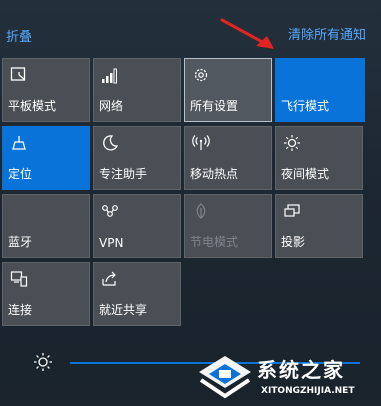 Image resolution: width=381 pixels, height=406 pixels. I want to click on tile-airplane-mode: 飞行模式, so click(320, 90).